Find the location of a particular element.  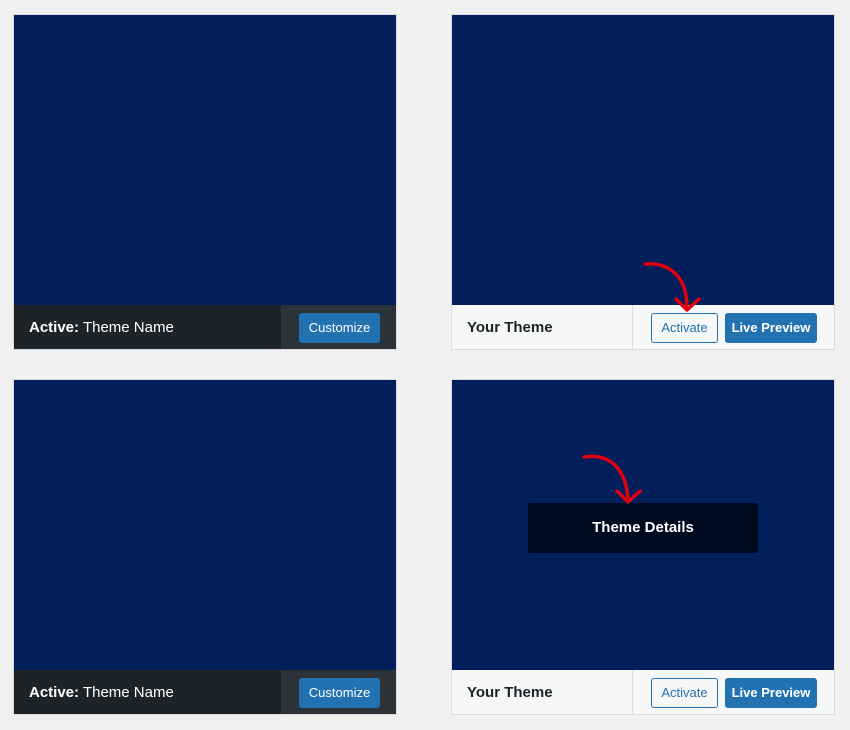

theme-actions: Activate Live Preview is located at coordinates (733, 692).